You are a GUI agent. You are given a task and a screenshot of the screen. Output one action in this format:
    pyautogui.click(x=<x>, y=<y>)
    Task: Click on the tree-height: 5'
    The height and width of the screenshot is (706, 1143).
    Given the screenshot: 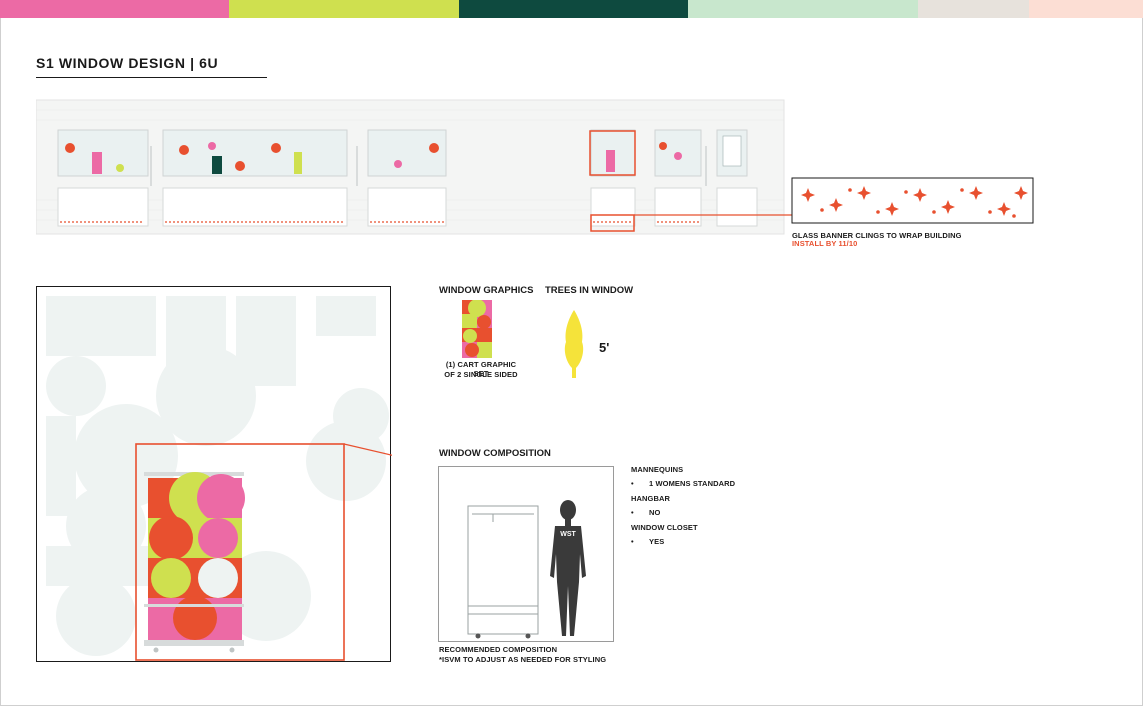 What is the action you would take?
    pyautogui.click(x=604, y=347)
    